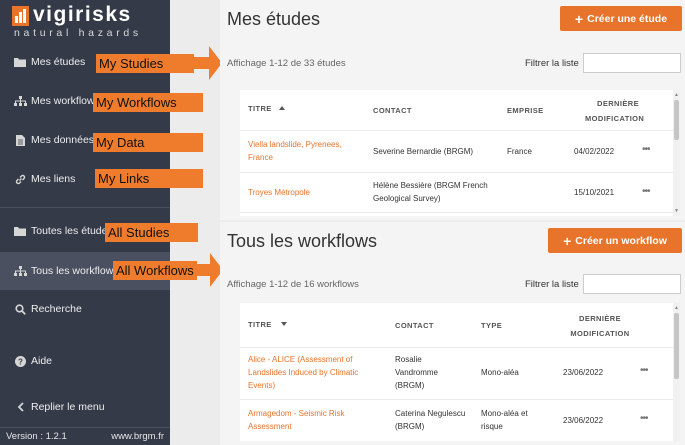 This screenshot has height=445, width=685. I want to click on annotation-my-links: My Links, so click(149, 178).